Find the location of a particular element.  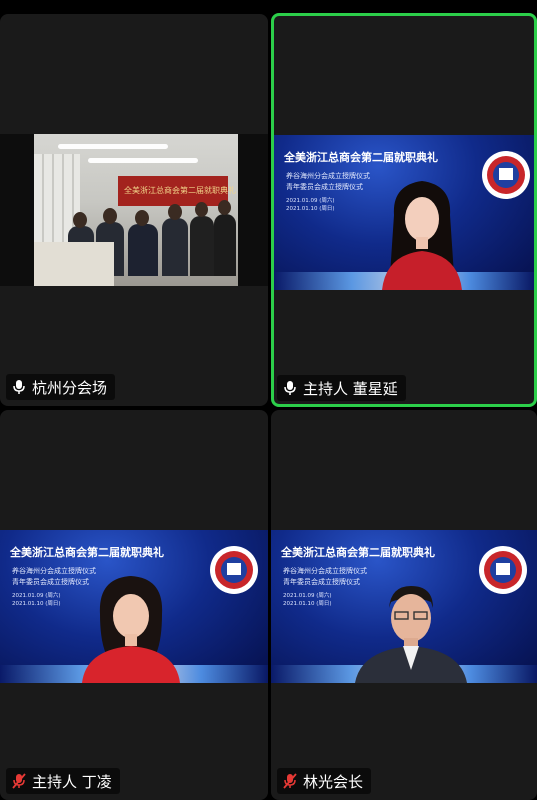

host-ding-video is located at coordinates (131, 629).